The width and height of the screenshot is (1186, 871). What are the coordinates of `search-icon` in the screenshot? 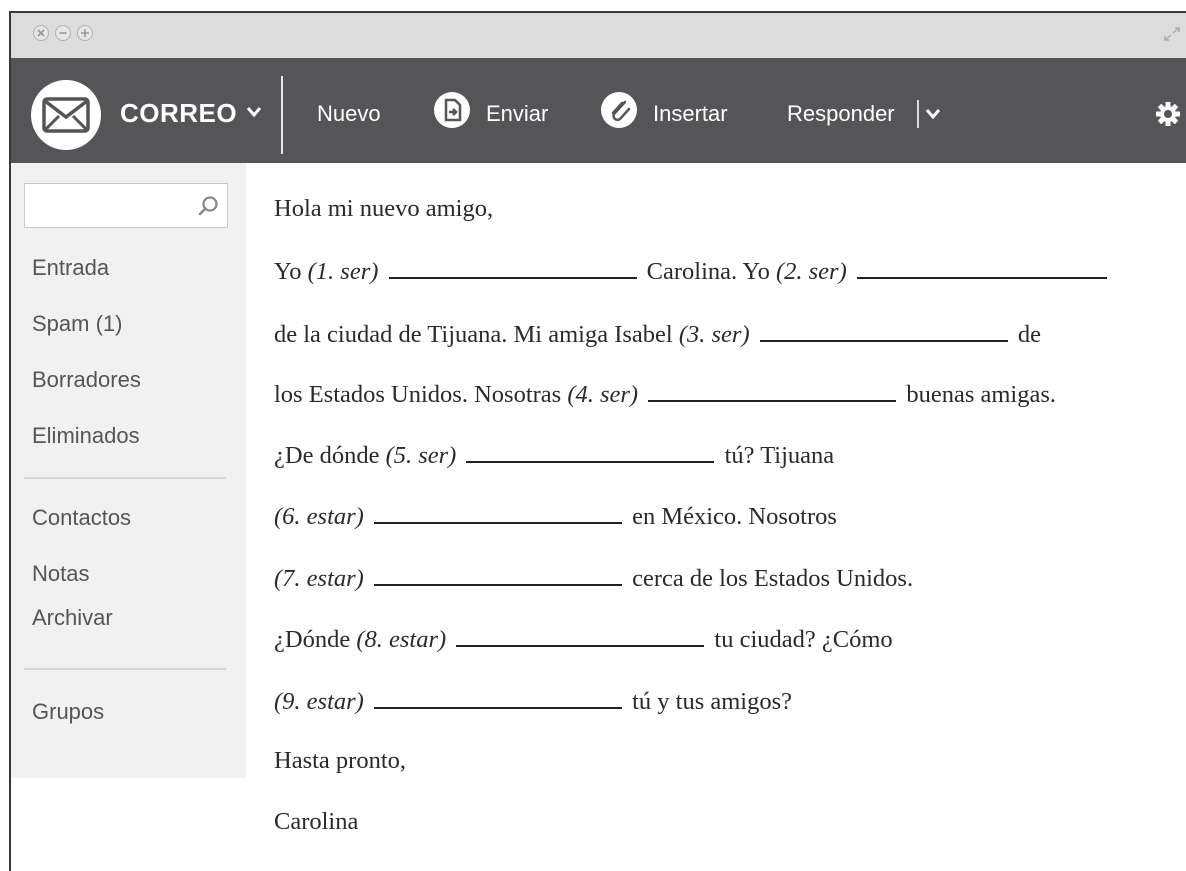 It's located at (208, 206).